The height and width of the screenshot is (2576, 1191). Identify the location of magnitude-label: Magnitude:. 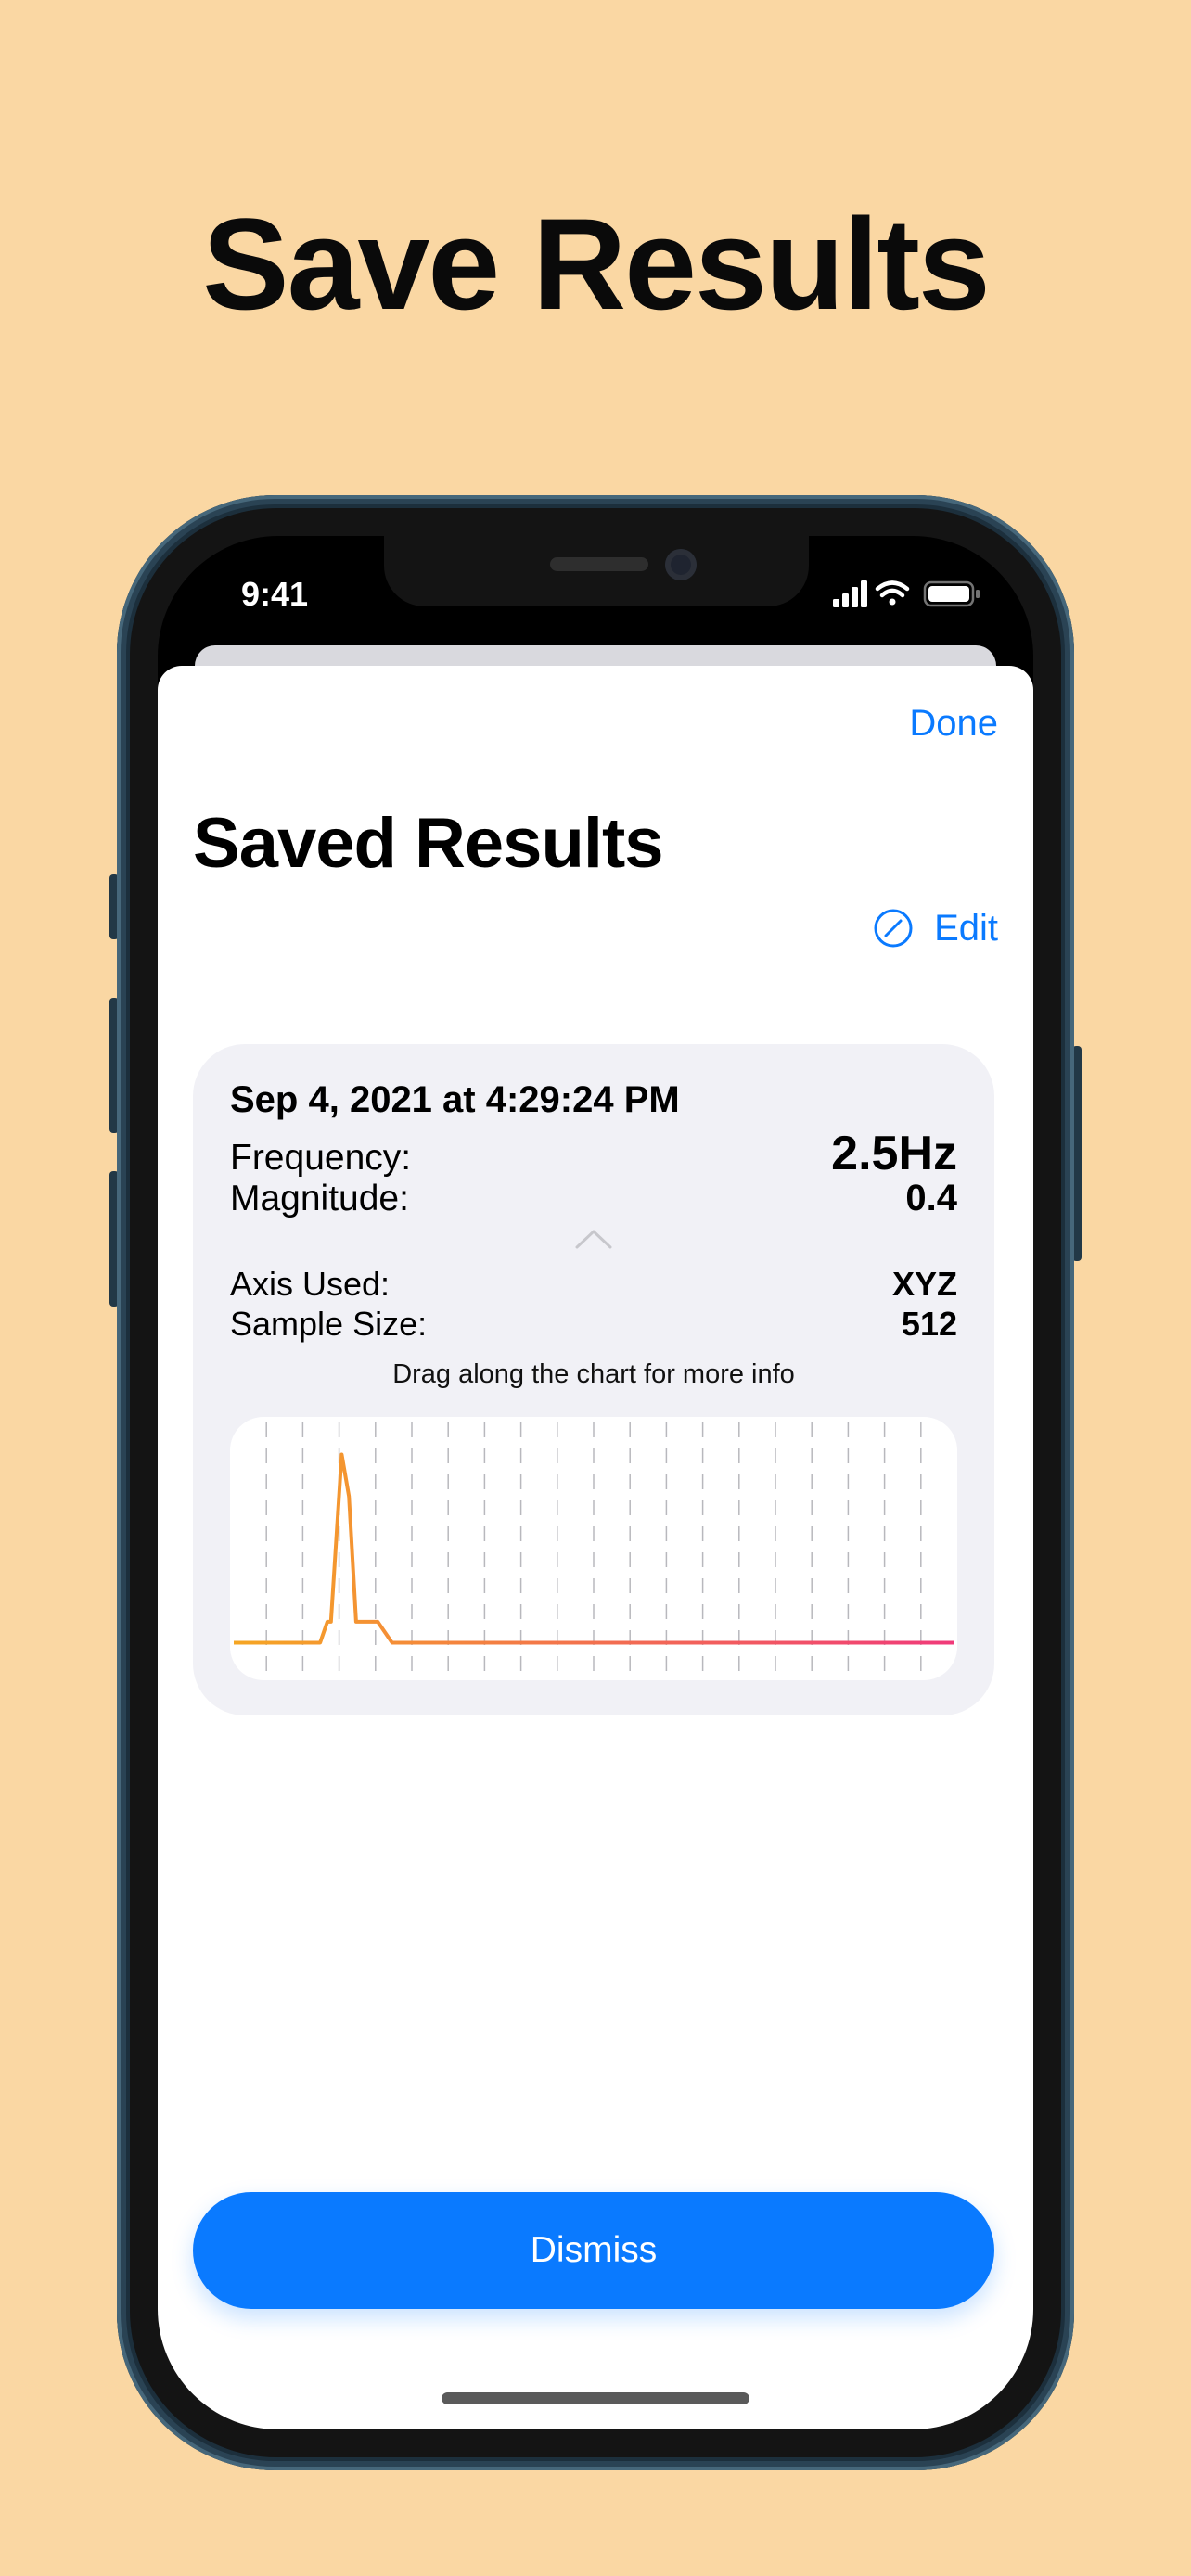
(319, 1198).